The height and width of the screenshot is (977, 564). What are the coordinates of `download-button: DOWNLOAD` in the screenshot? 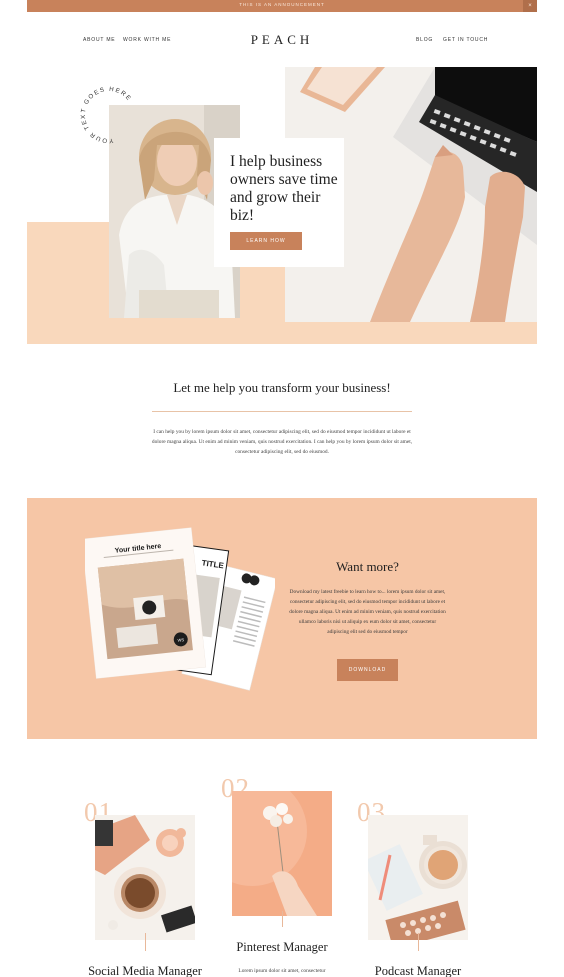 It's located at (367, 670).